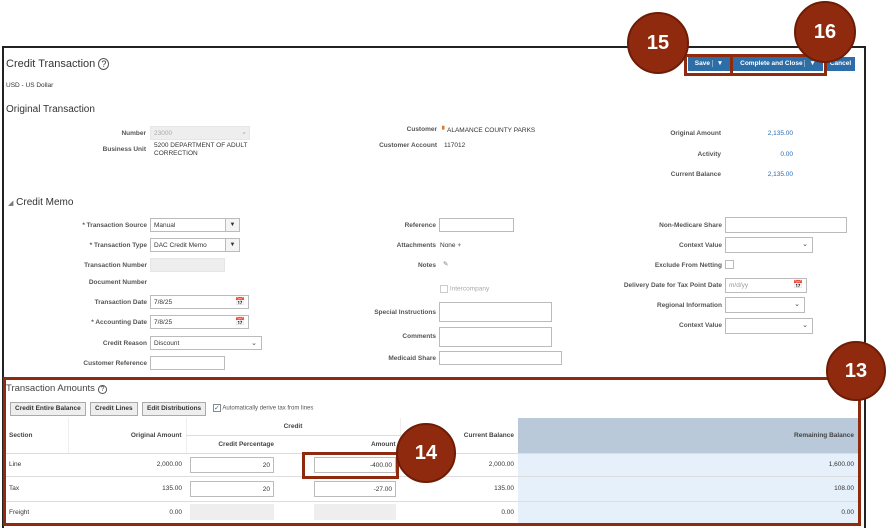 The height and width of the screenshot is (528, 889). Describe the element at coordinates (408, 145) in the screenshot. I see `customer-account-label: Customer Account` at that location.